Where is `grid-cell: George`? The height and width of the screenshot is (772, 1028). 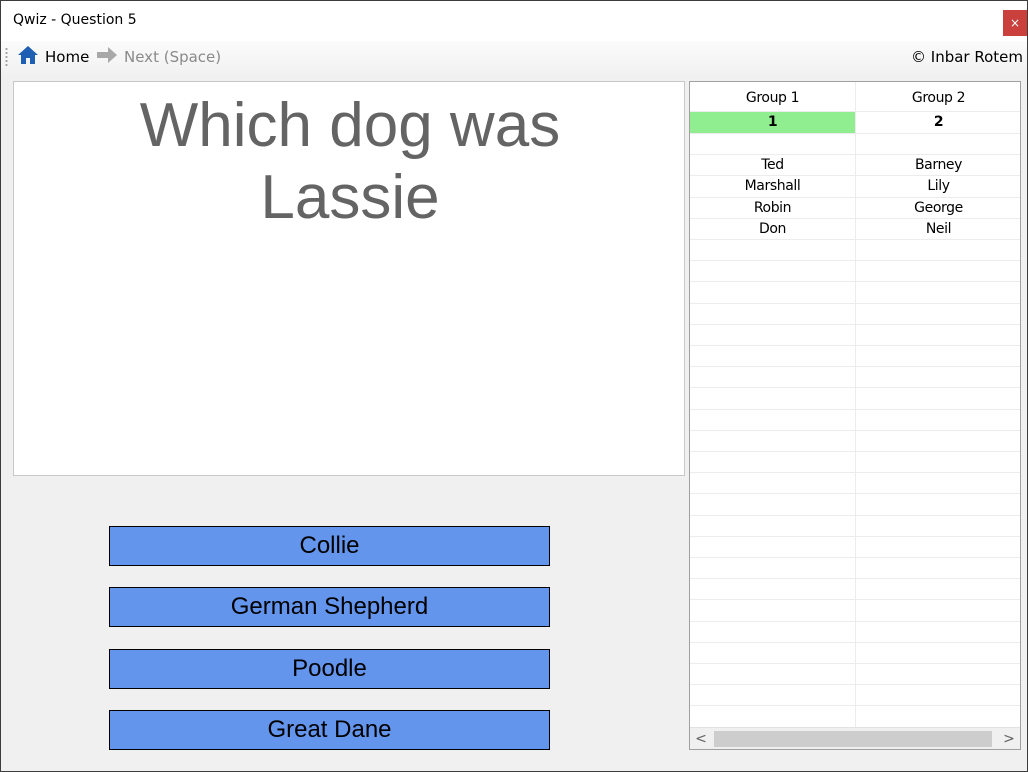 grid-cell: George is located at coordinates (938, 208).